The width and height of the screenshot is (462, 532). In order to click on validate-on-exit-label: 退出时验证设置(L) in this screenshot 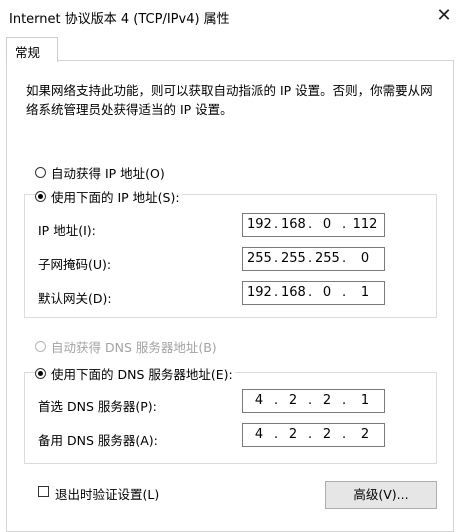, I will do `click(107, 493)`.